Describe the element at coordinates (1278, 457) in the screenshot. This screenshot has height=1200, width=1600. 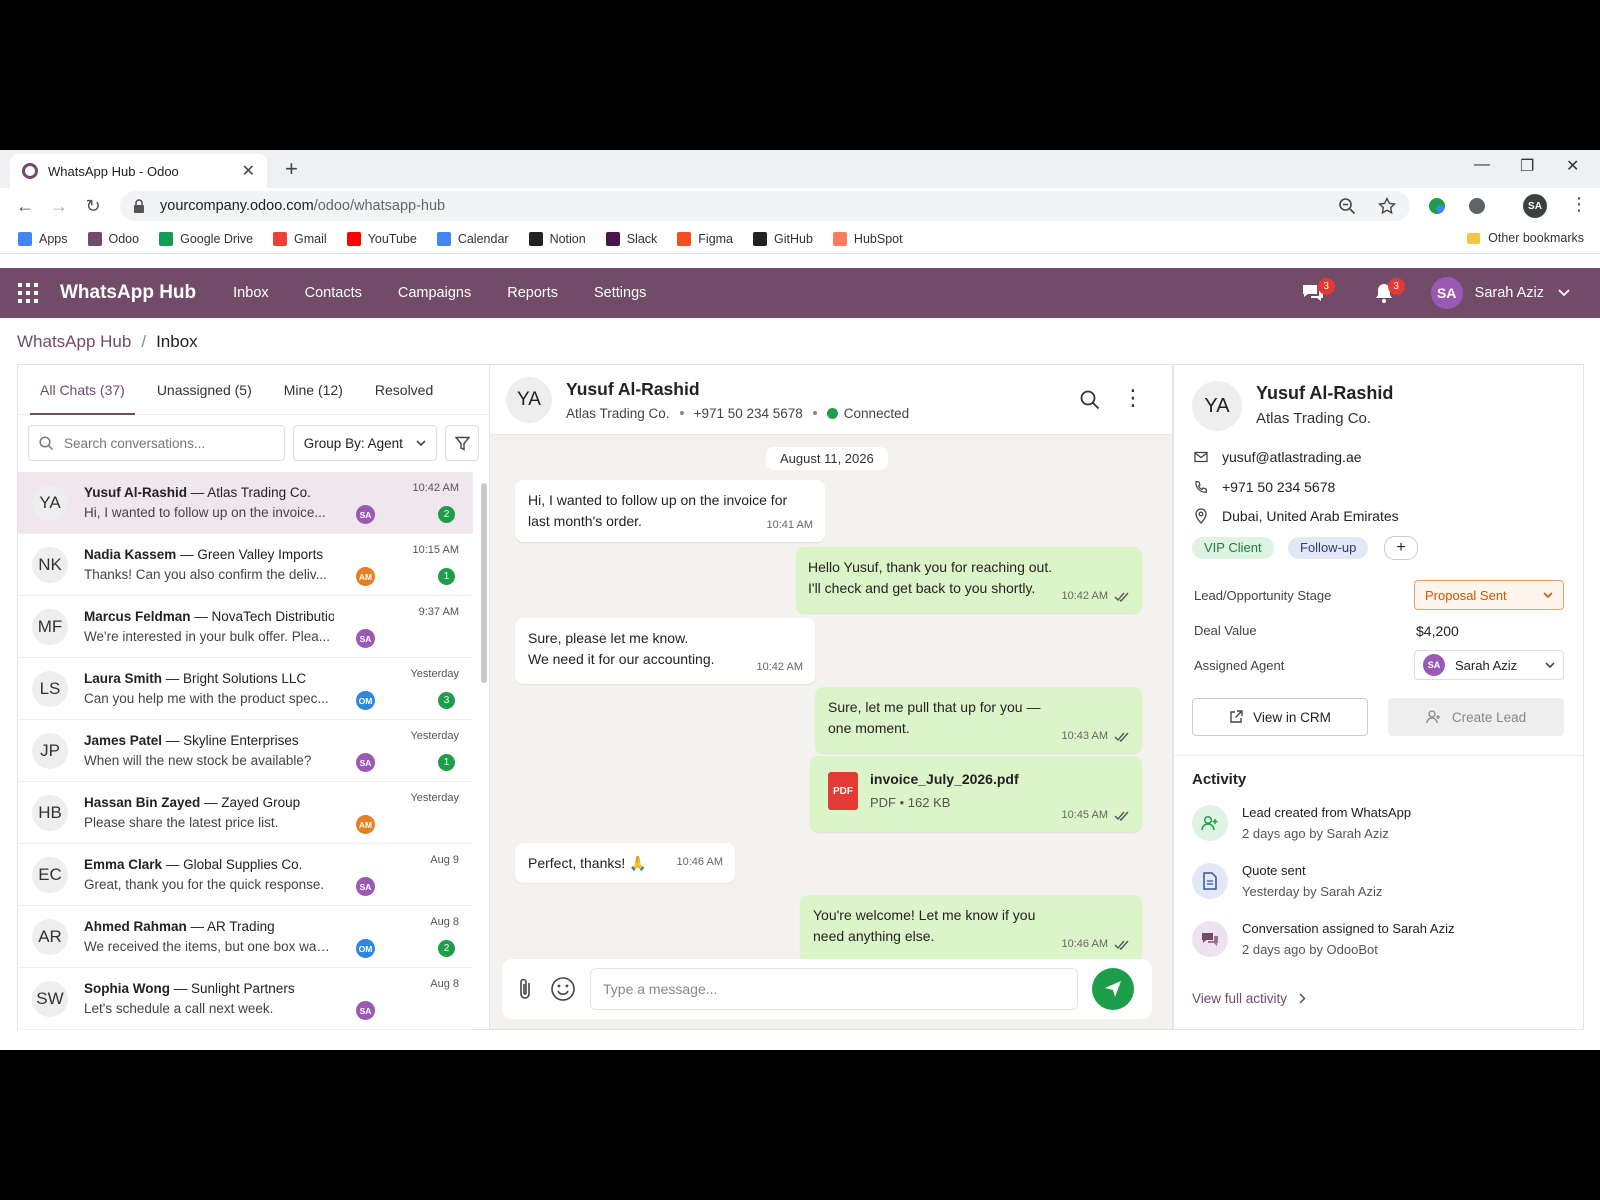
I see `contact-email-row: yusuf@atlastrading.ae` at that location.